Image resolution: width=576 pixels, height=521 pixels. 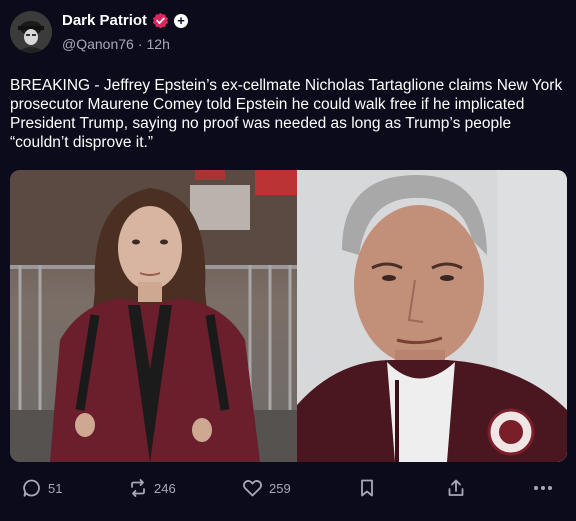 I want to click on author-avatar, so click(x=31, y=32).